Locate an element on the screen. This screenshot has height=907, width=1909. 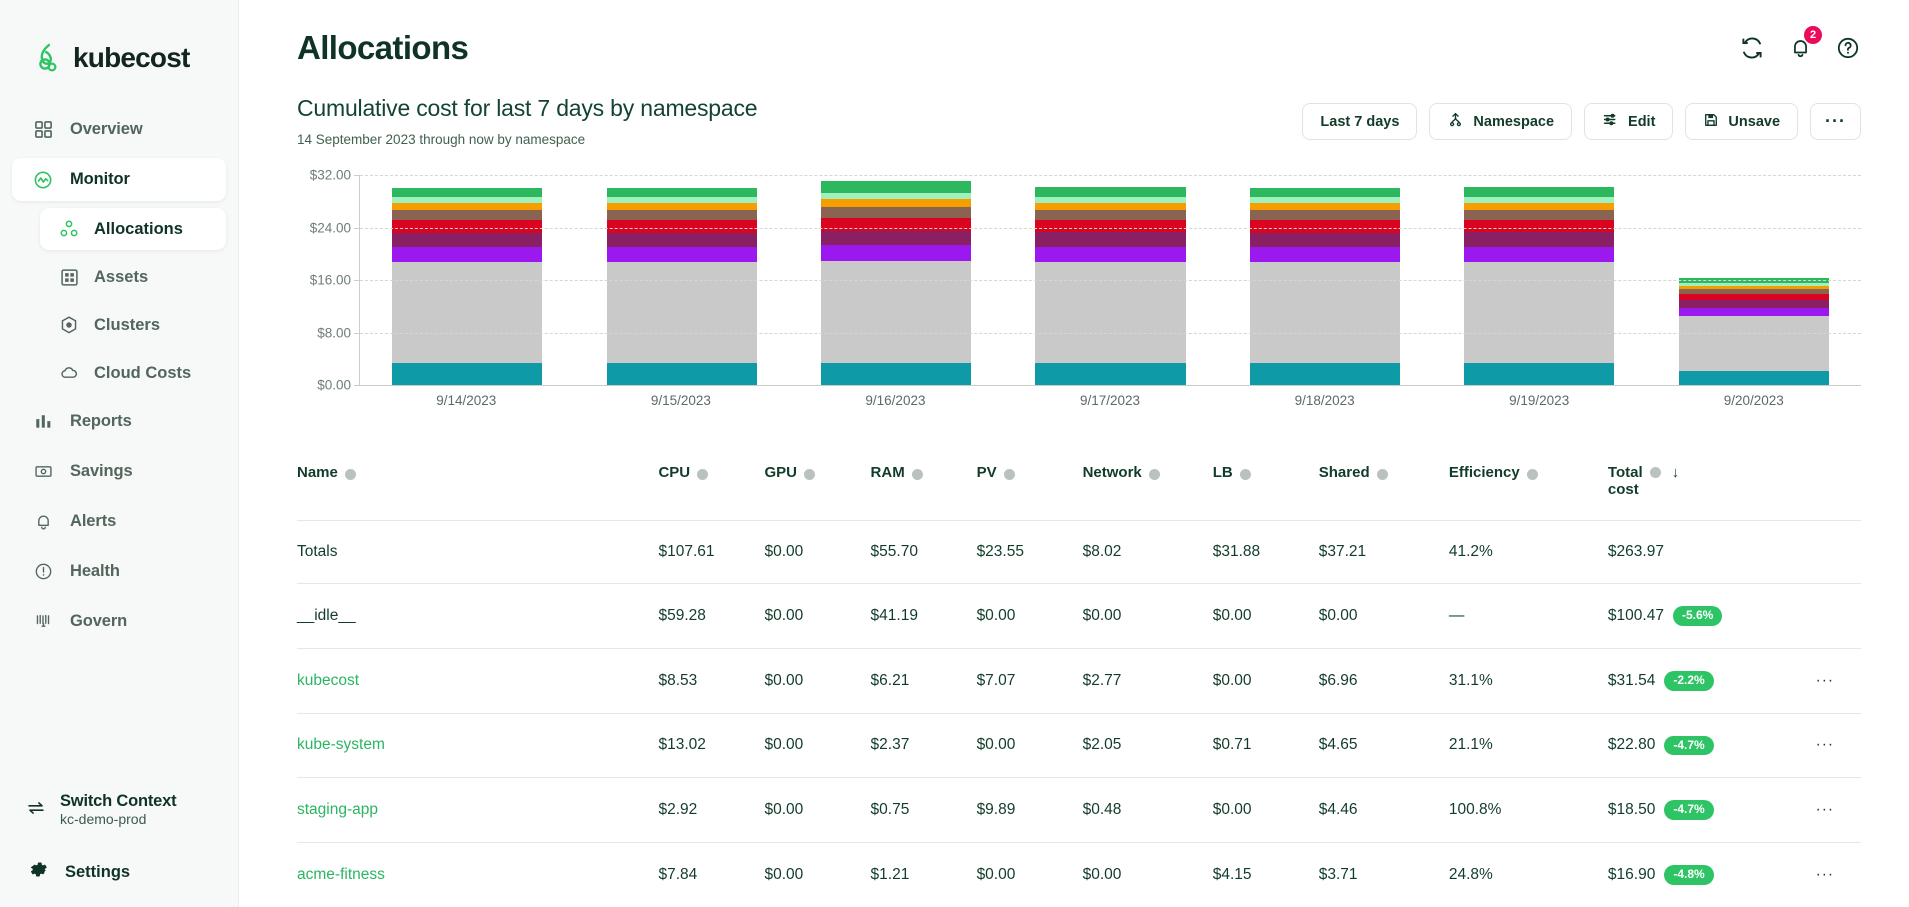
unsave-button: Unsave is located at coordinates (1742, 121).